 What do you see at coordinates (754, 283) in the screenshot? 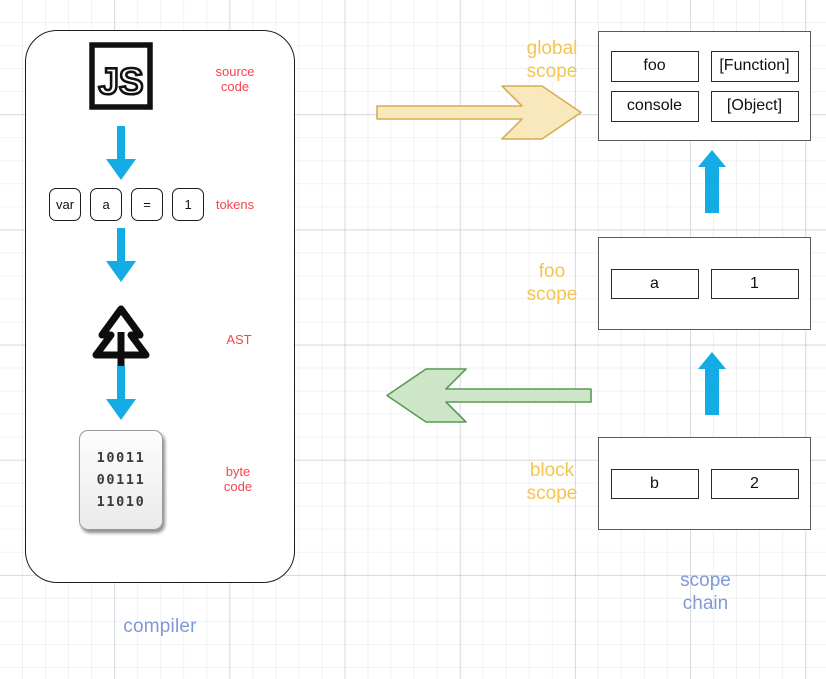
I see `scope-entry-value: 1` at bounding box center [754, 283].